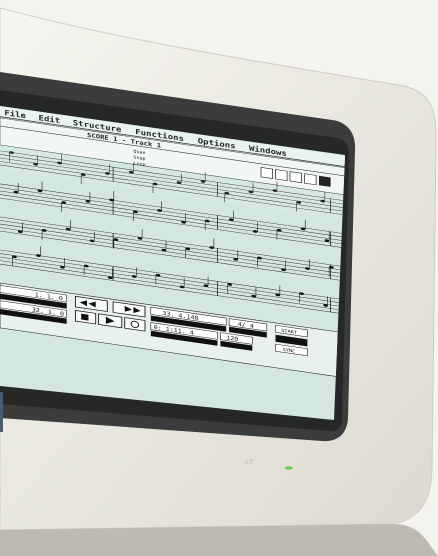 This screenshot has width=438, height=556. I want to click on tilt-knob, so click(1, 412).